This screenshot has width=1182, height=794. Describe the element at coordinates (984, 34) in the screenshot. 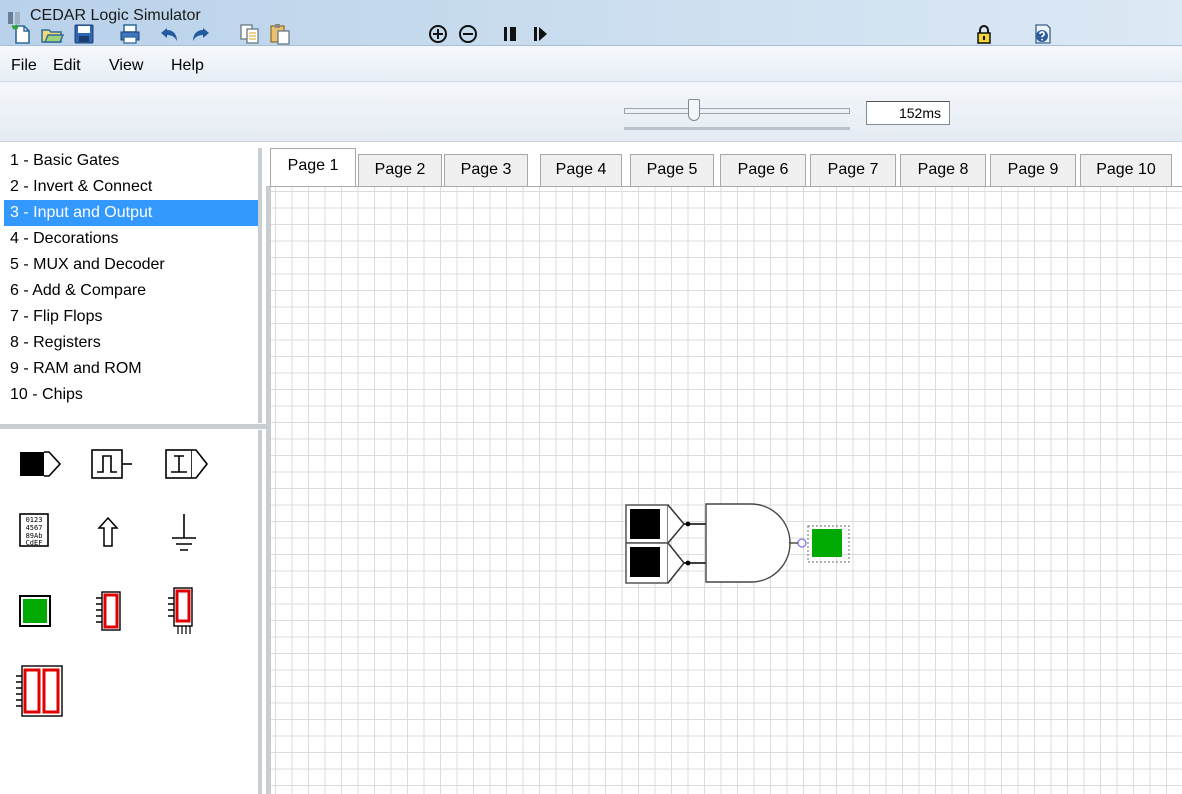

I see `lock-icon` at that location.